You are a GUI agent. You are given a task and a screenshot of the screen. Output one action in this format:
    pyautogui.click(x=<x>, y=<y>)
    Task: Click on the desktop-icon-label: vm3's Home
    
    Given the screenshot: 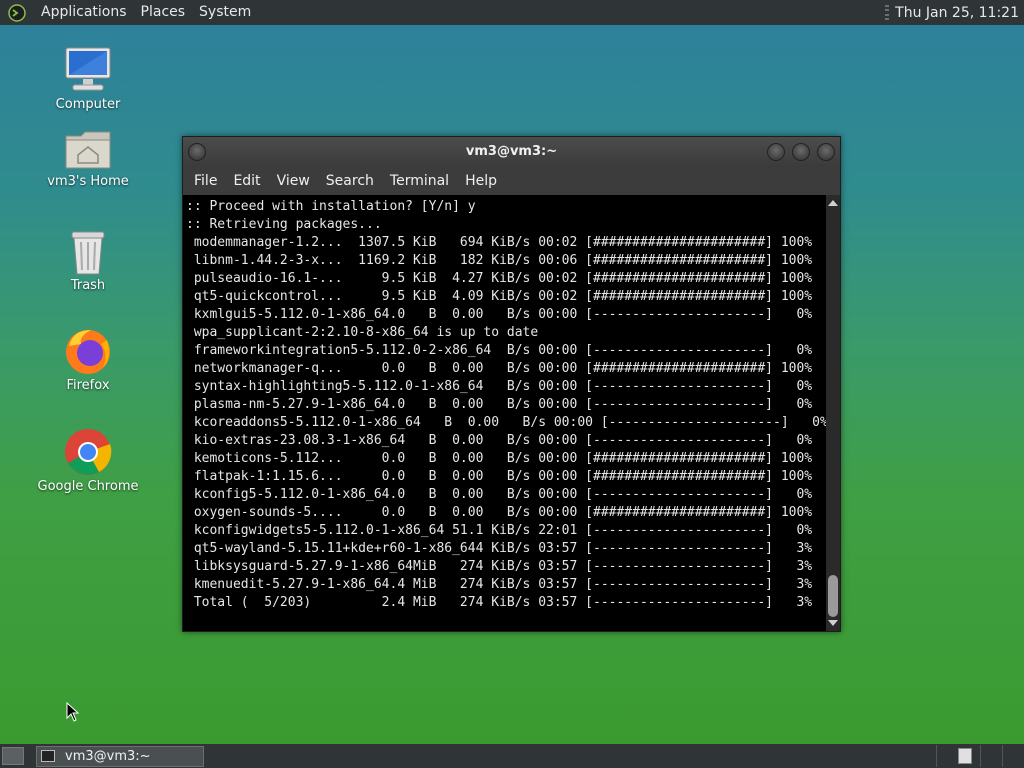 What is the action you would take?
    pyautogui.click(x=88, y=181)
    